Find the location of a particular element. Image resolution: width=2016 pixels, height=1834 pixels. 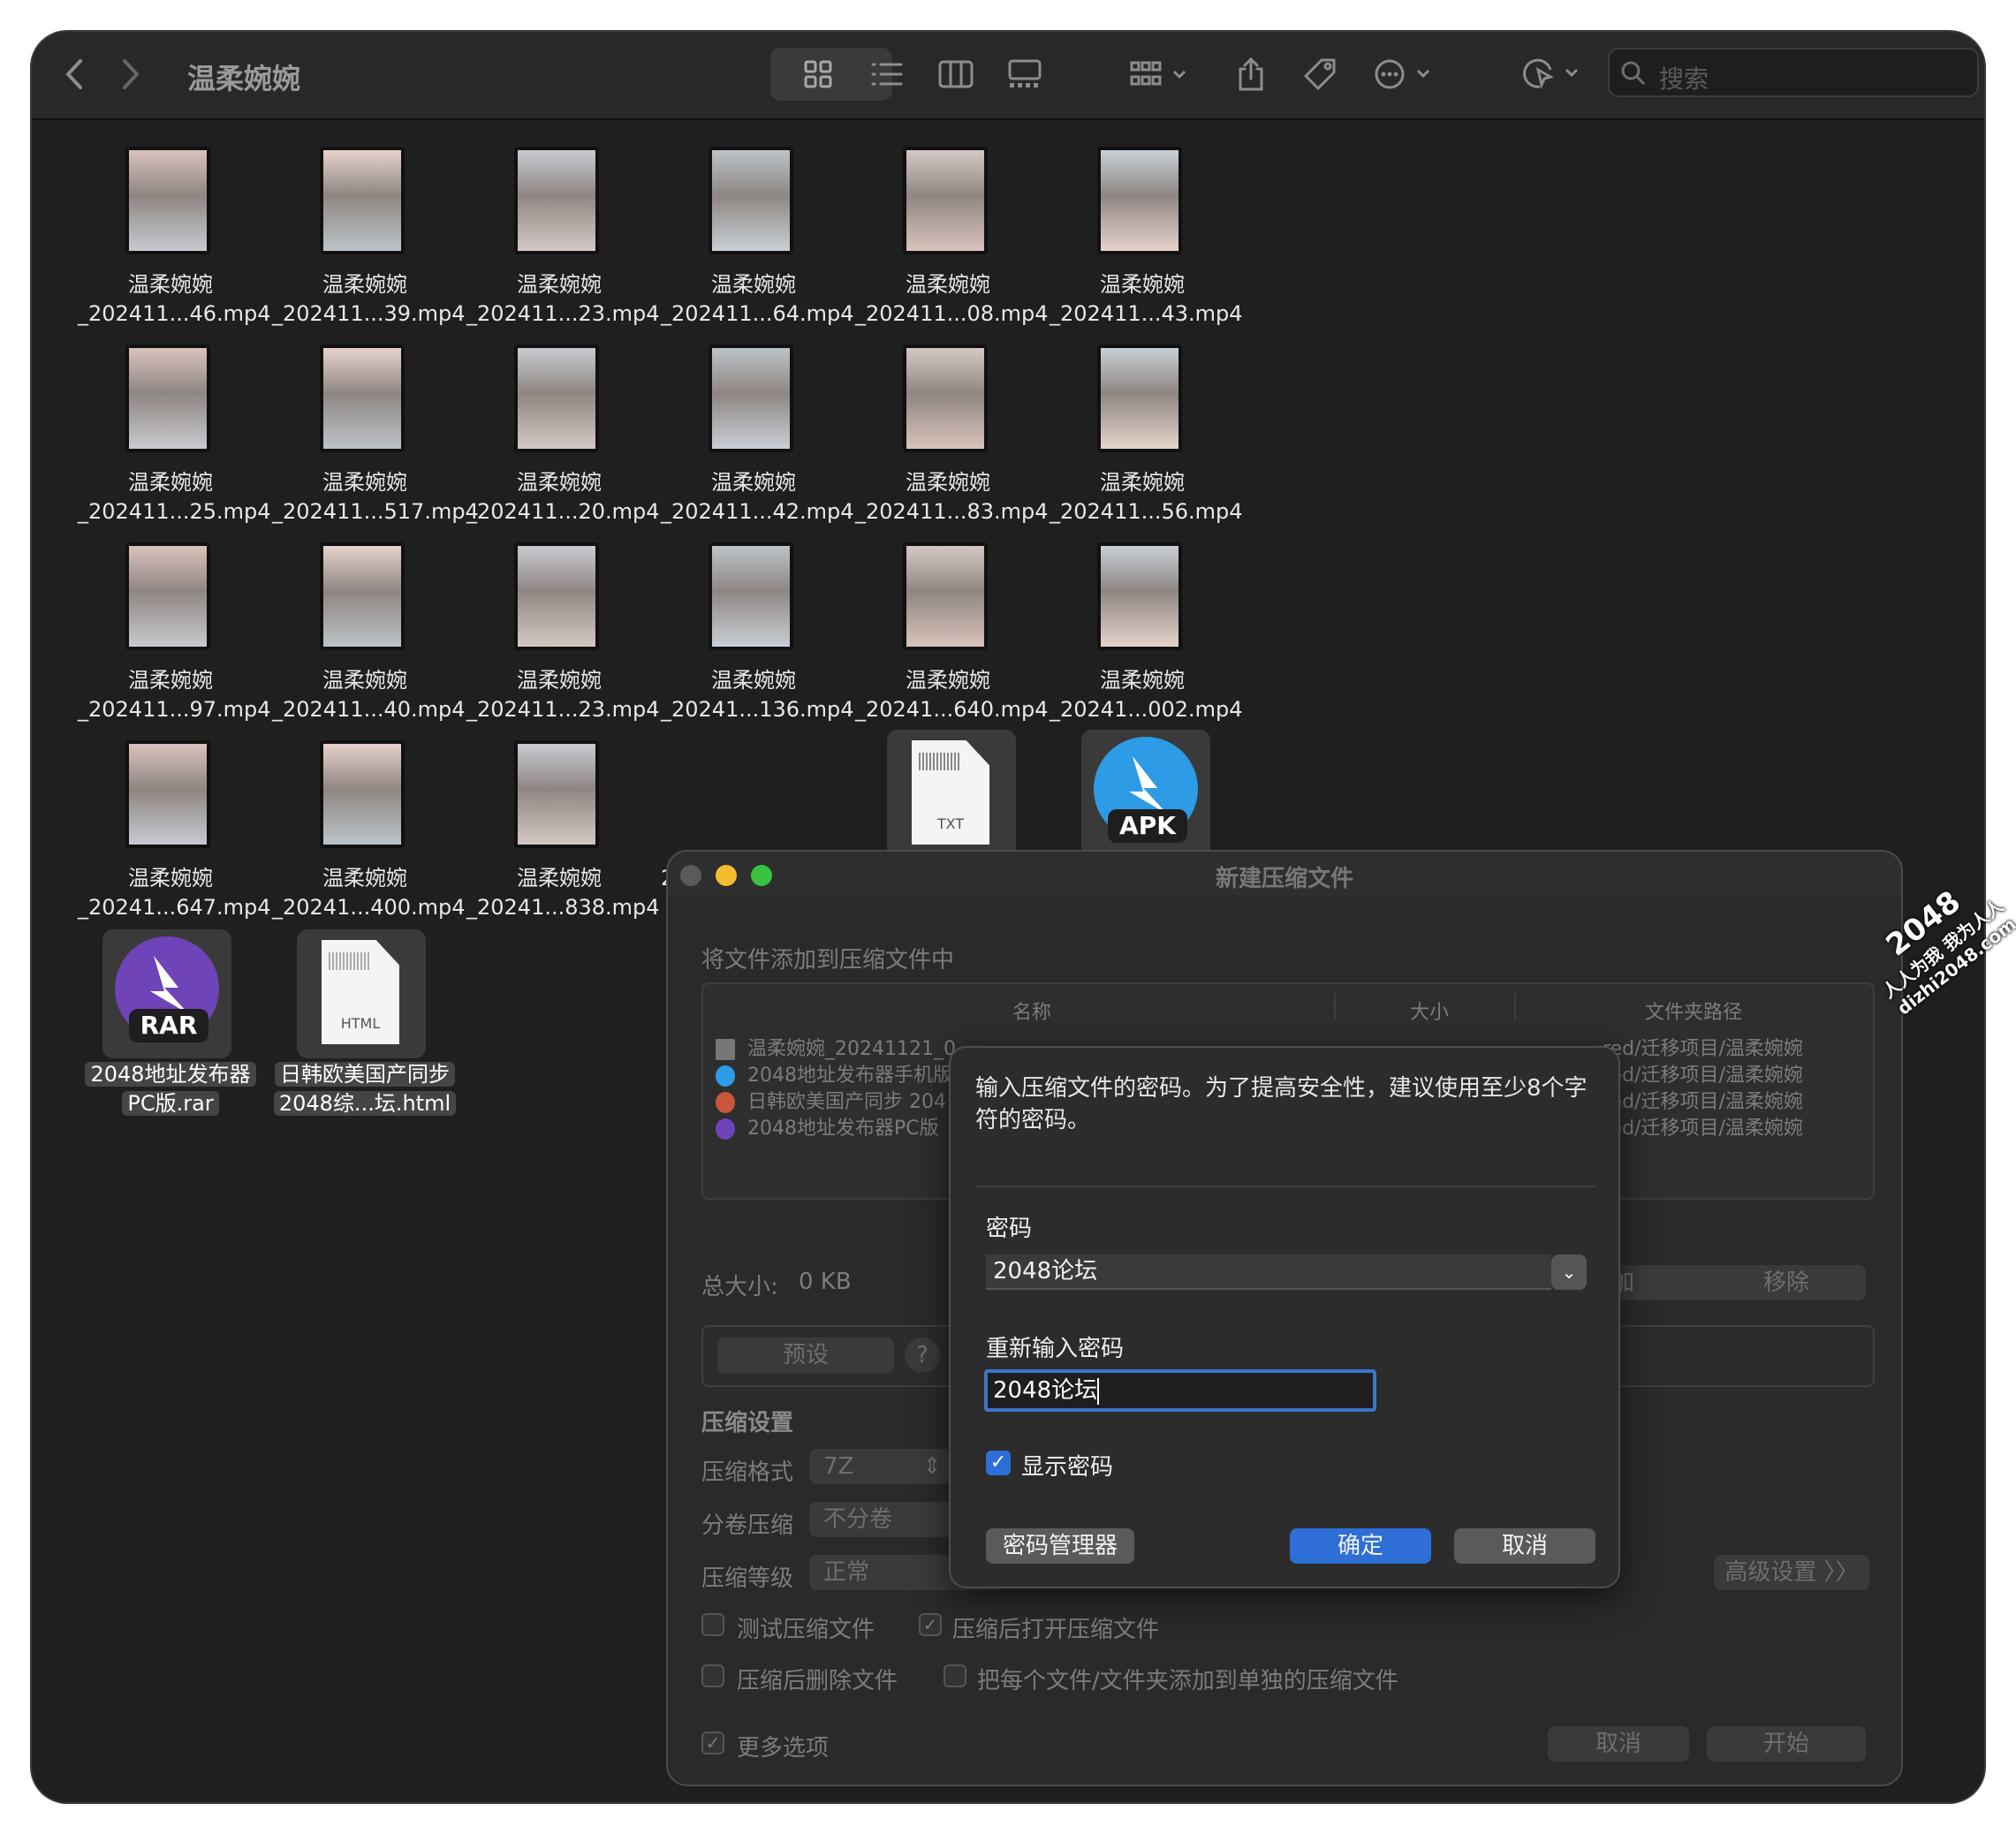

open-after-checkbox: ✓ is located at coordinates (930, 1625).